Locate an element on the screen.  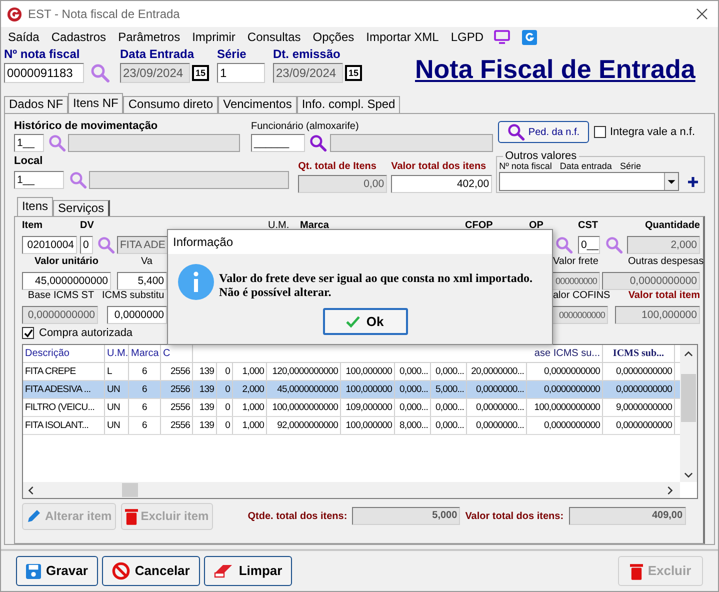
table-cell: 0 is located at coordinates (225, 389).